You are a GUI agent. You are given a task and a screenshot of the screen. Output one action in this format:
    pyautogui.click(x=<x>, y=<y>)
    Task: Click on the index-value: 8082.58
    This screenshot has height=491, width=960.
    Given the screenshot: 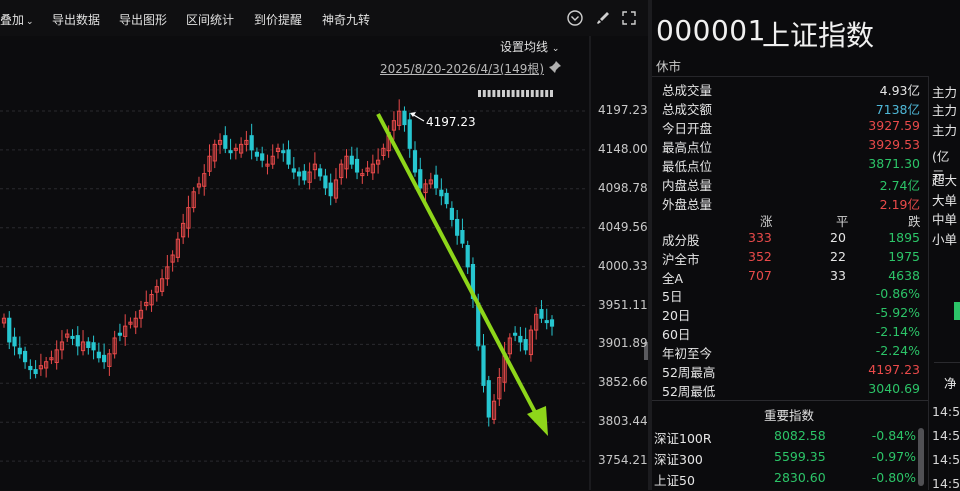 What is the action you would take?
    pyautogui.click(x=800, y=435)
    